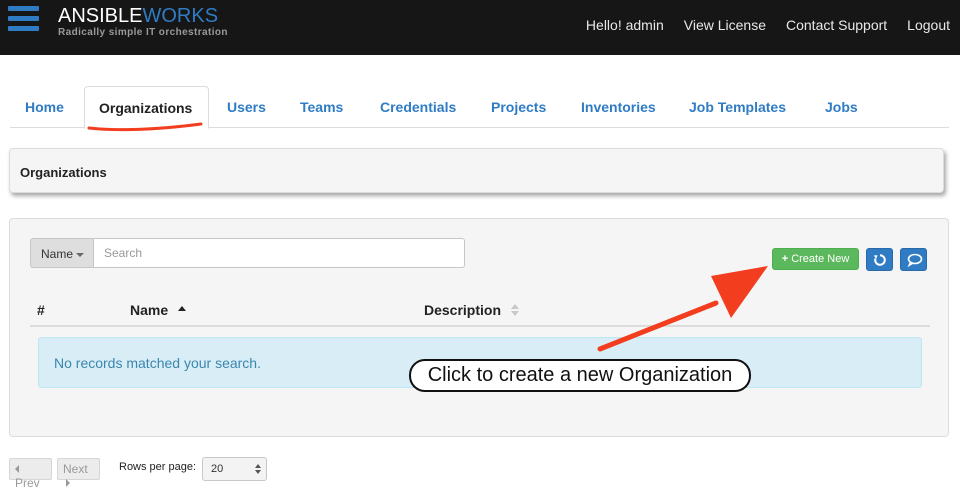  What do you see at coordinates (737, 107) in the screenshot?
I see `tab-job-templates: Job Templates` at bounding box center [737, 107].